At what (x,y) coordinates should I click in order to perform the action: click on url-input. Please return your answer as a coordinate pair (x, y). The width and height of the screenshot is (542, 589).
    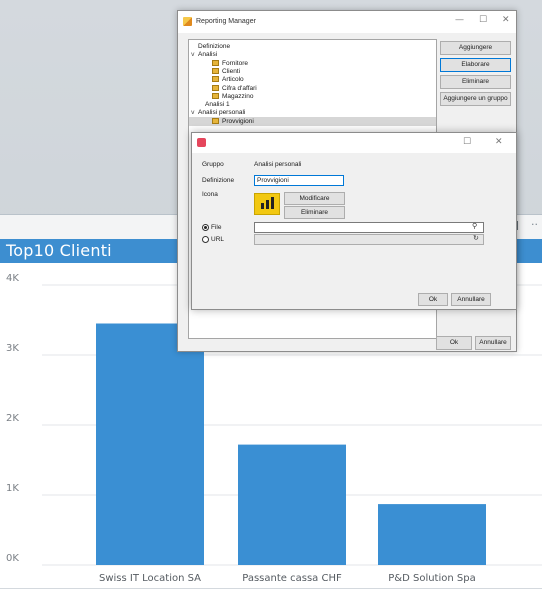
    Looking at the image, I should click on (369, 239).